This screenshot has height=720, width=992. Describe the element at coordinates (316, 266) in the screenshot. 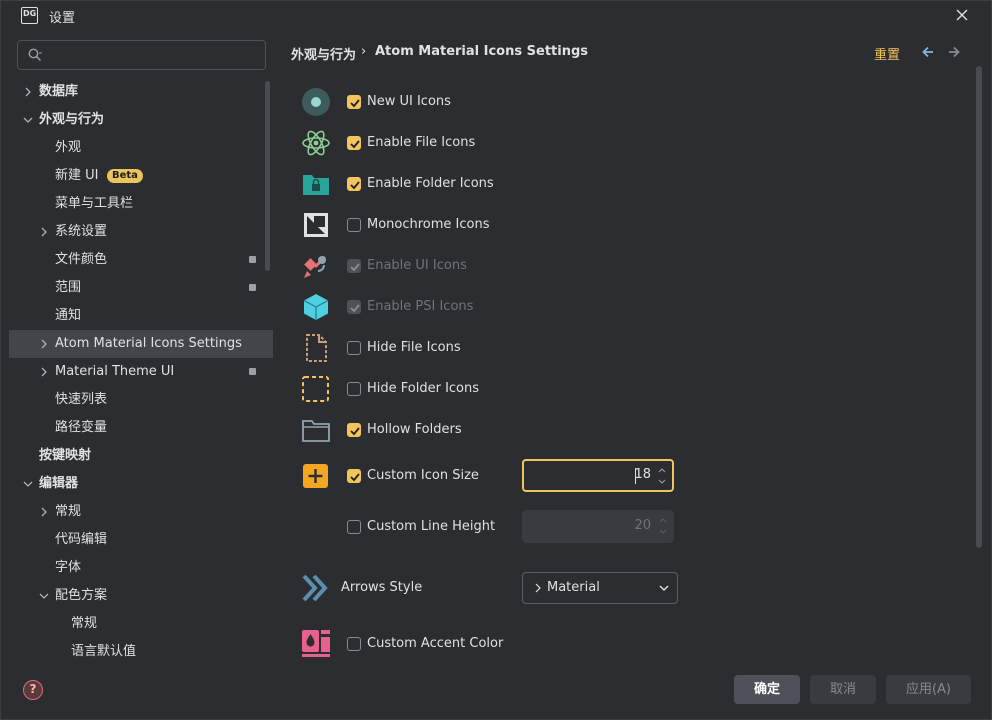

I see `satellite-icon` at that location.